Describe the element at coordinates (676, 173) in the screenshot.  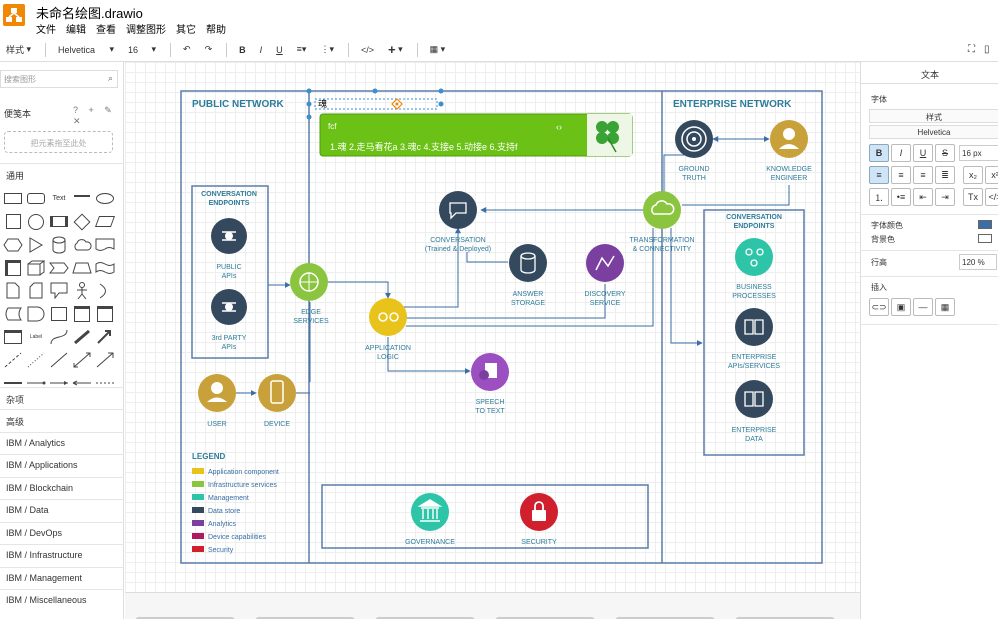
I see `connector-transformation-groundtruth` at that location.